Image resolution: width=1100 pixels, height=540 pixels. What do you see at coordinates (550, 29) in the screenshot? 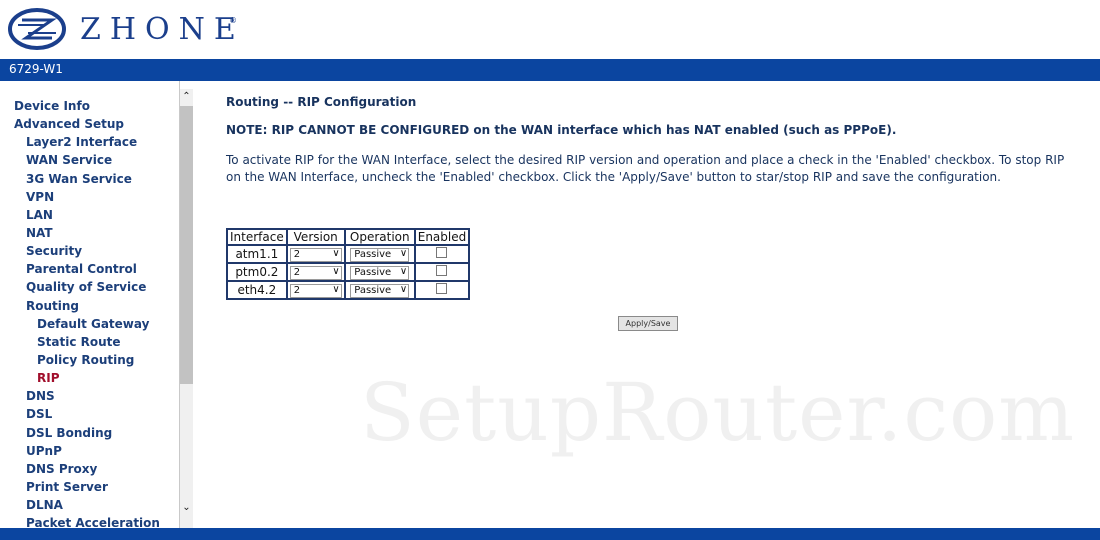
I see `logo-area: ZHONE ®` at bounding box center [550, 29].